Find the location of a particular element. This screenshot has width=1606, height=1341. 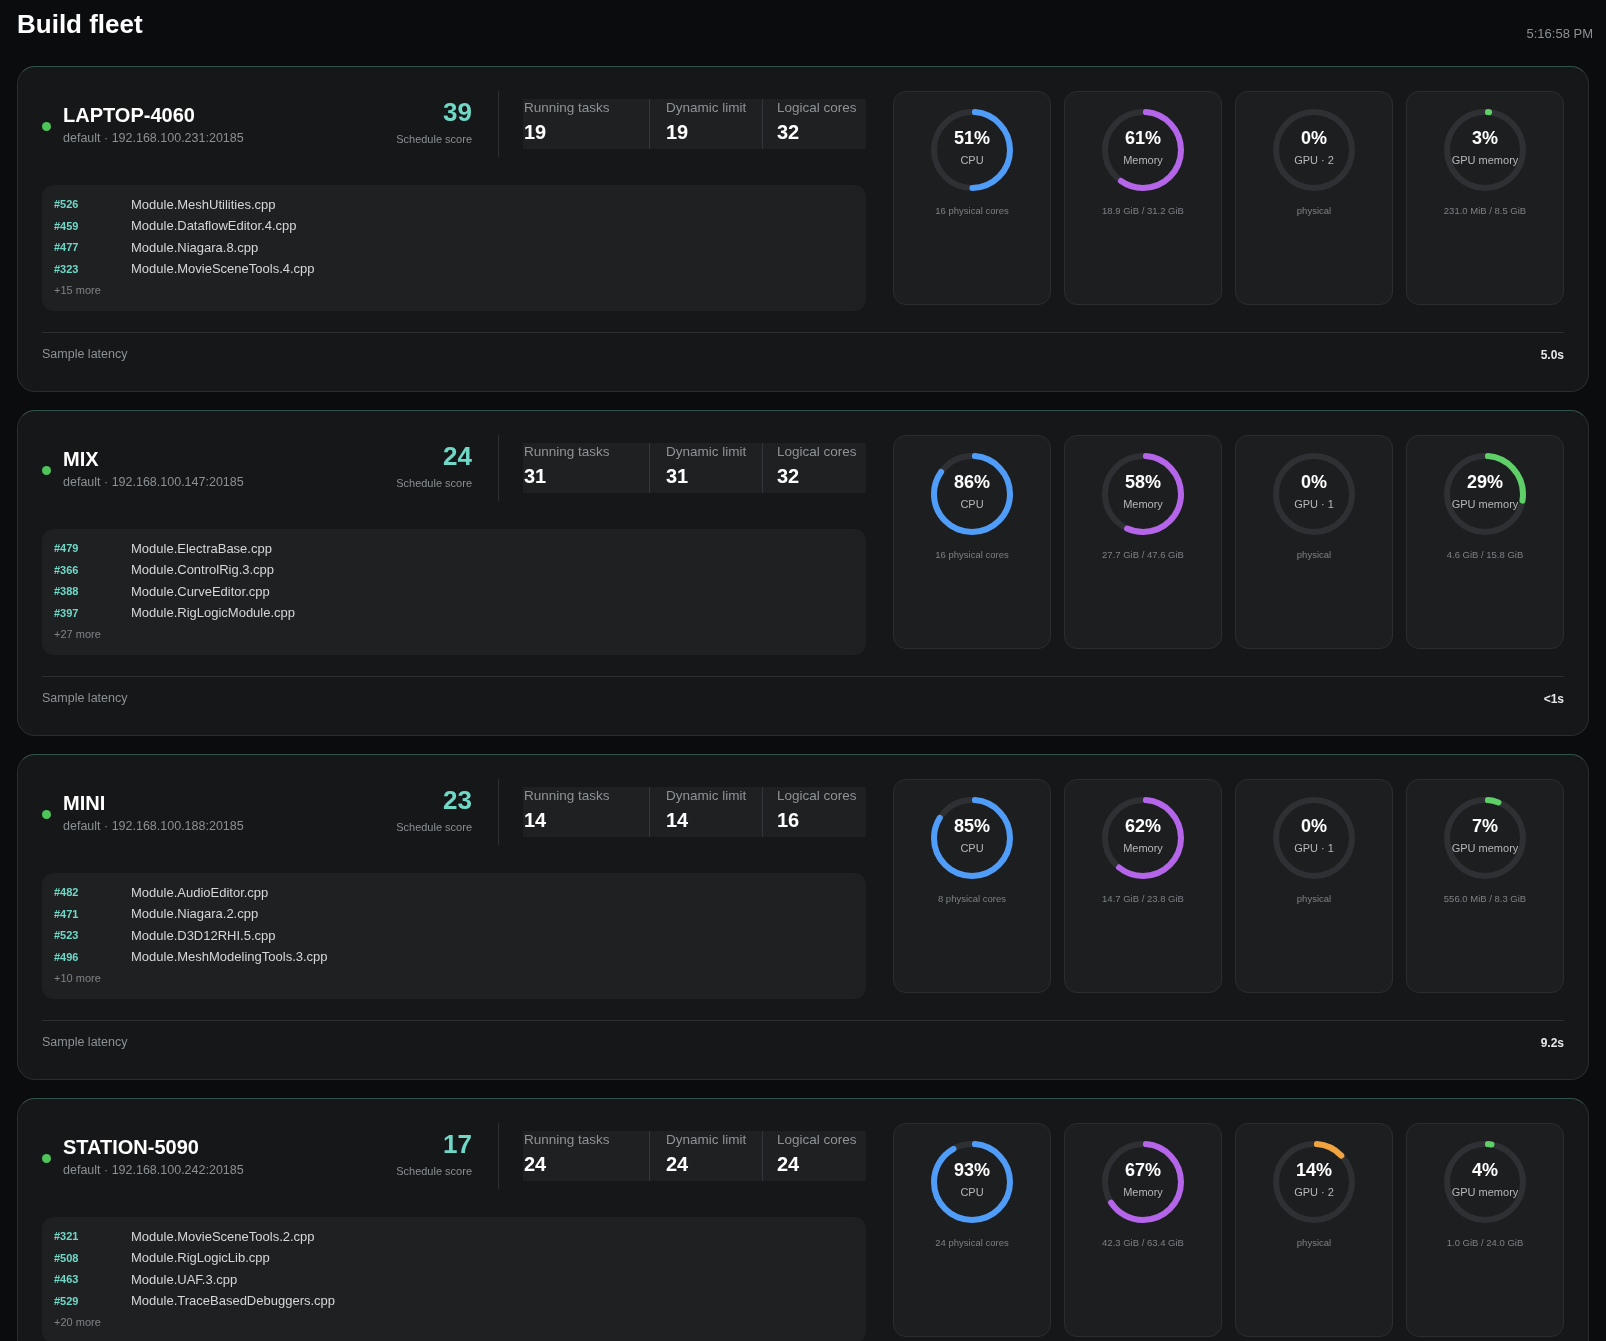

gauge-percent: 7% is located at coordinates (1485, 826).